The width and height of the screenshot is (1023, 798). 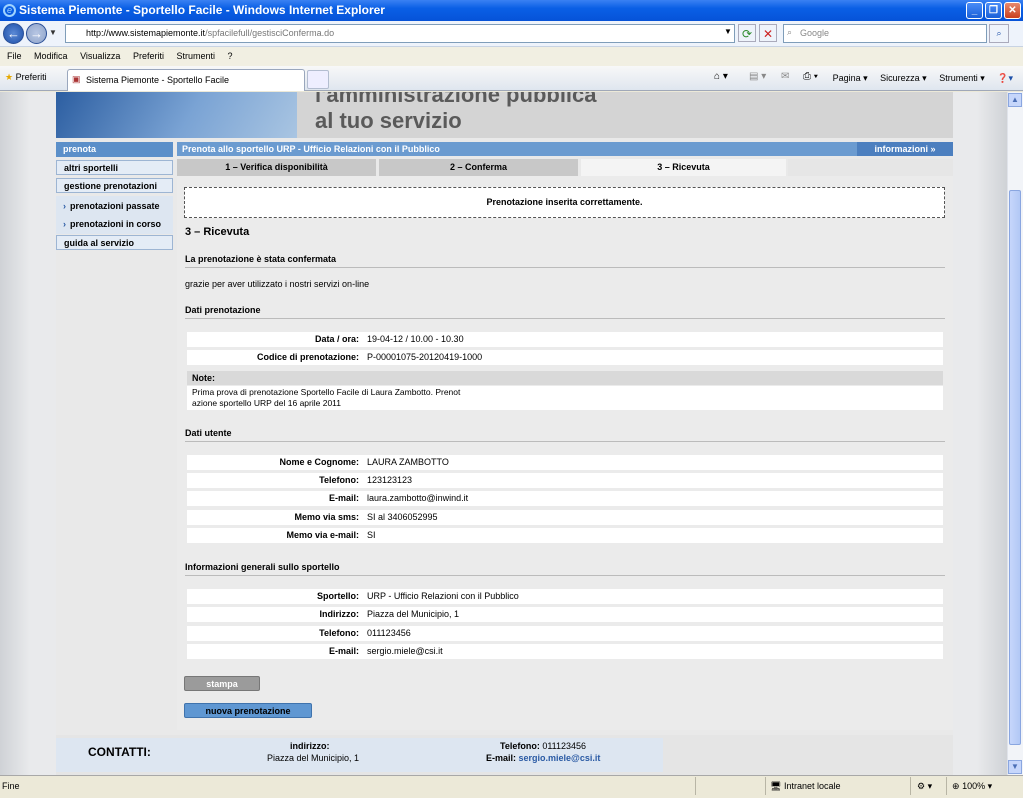 I want to click on favorites-button: ★ Preferiti, so click(x=26, y=77).